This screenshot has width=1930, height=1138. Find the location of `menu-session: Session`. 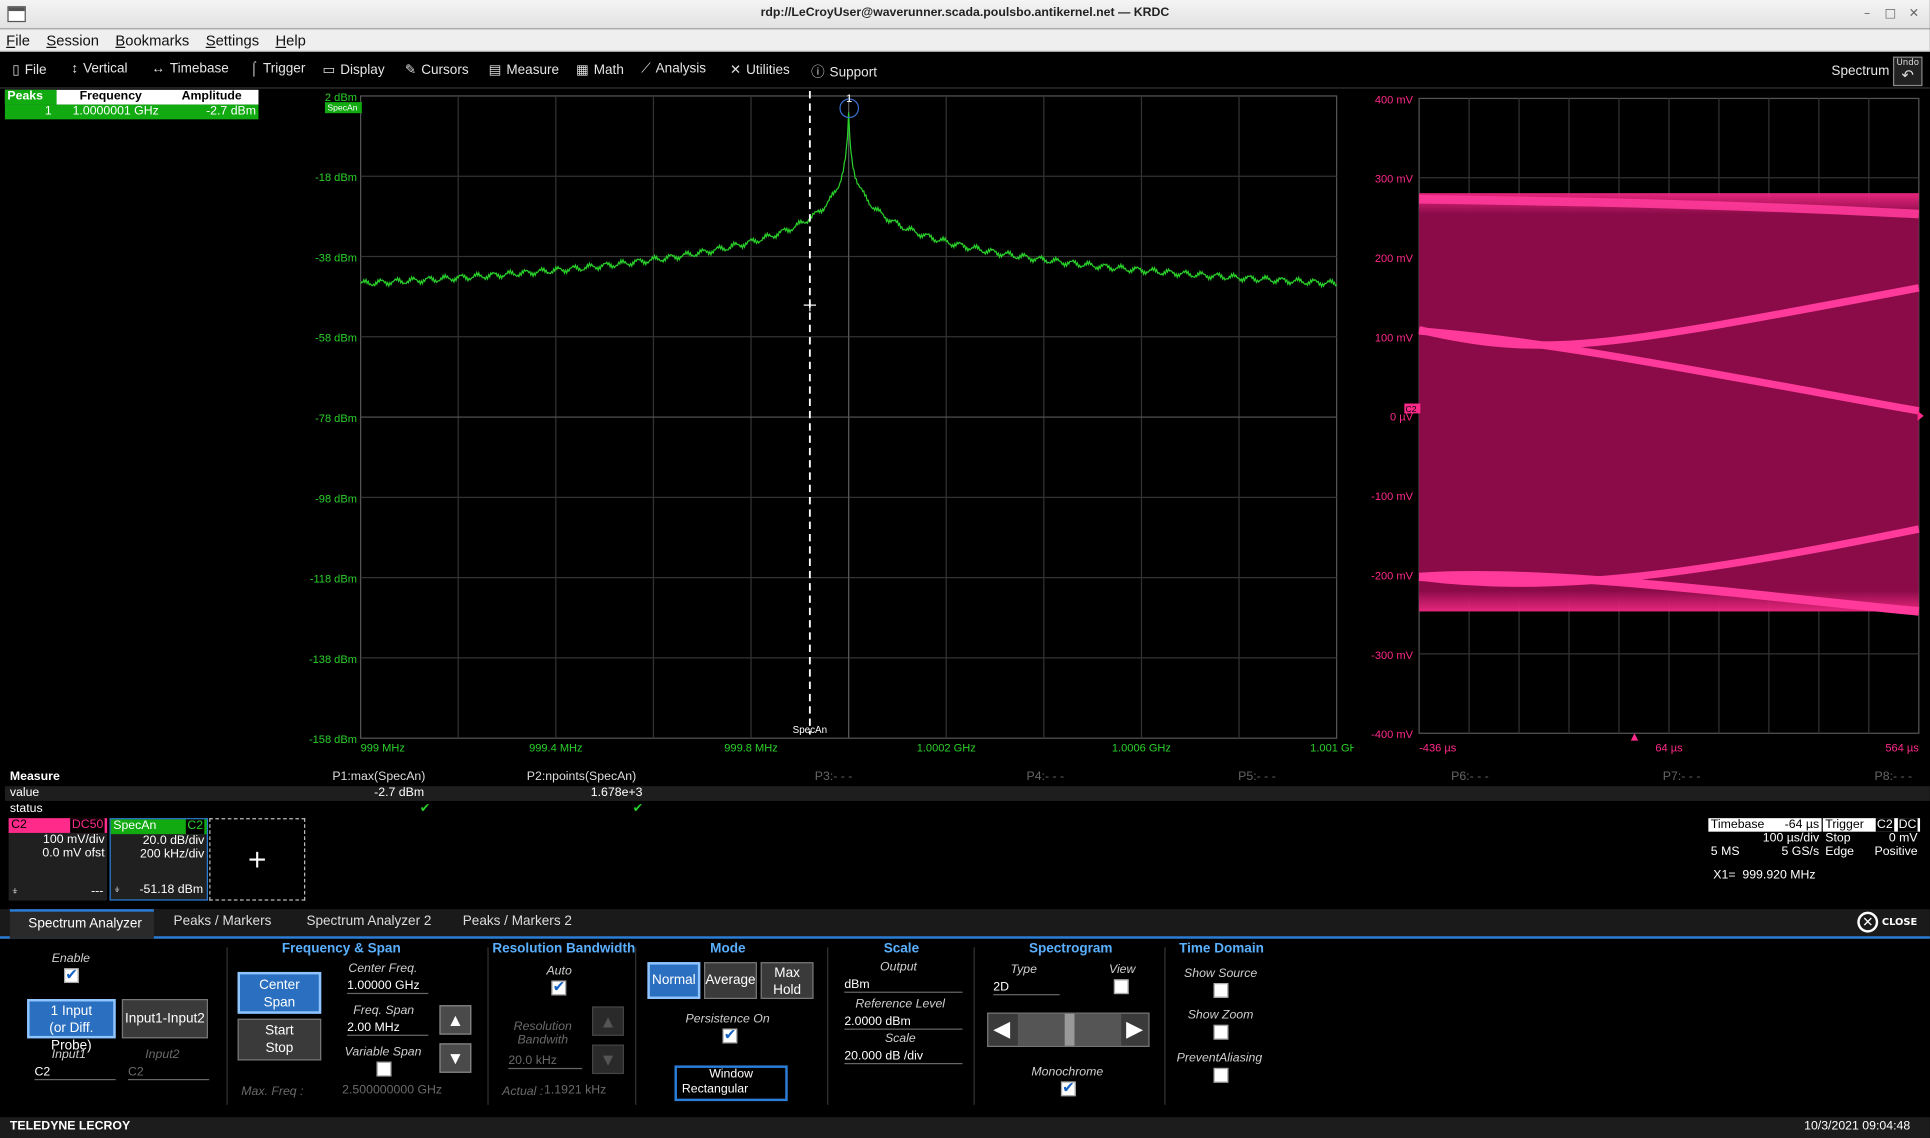

menu-session: Session is located at coordinates (72, 39).